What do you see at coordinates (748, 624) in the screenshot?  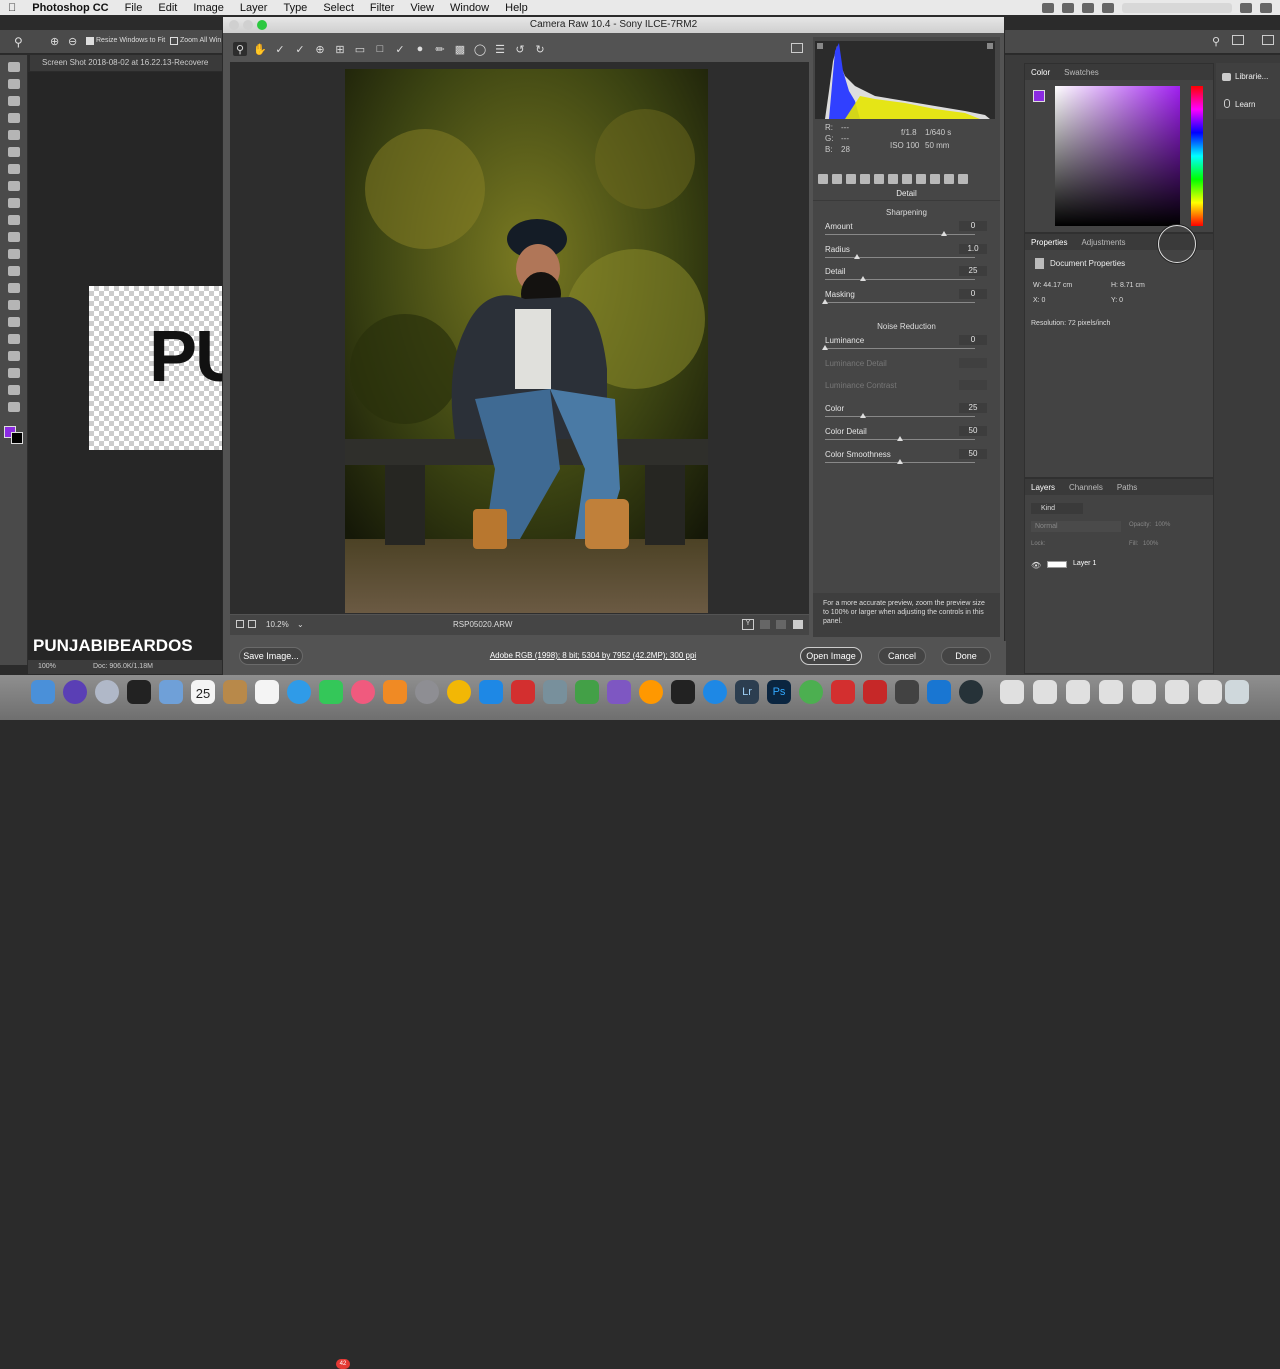 I see `before-after-icon: Y` at bounding box center [748, 624].